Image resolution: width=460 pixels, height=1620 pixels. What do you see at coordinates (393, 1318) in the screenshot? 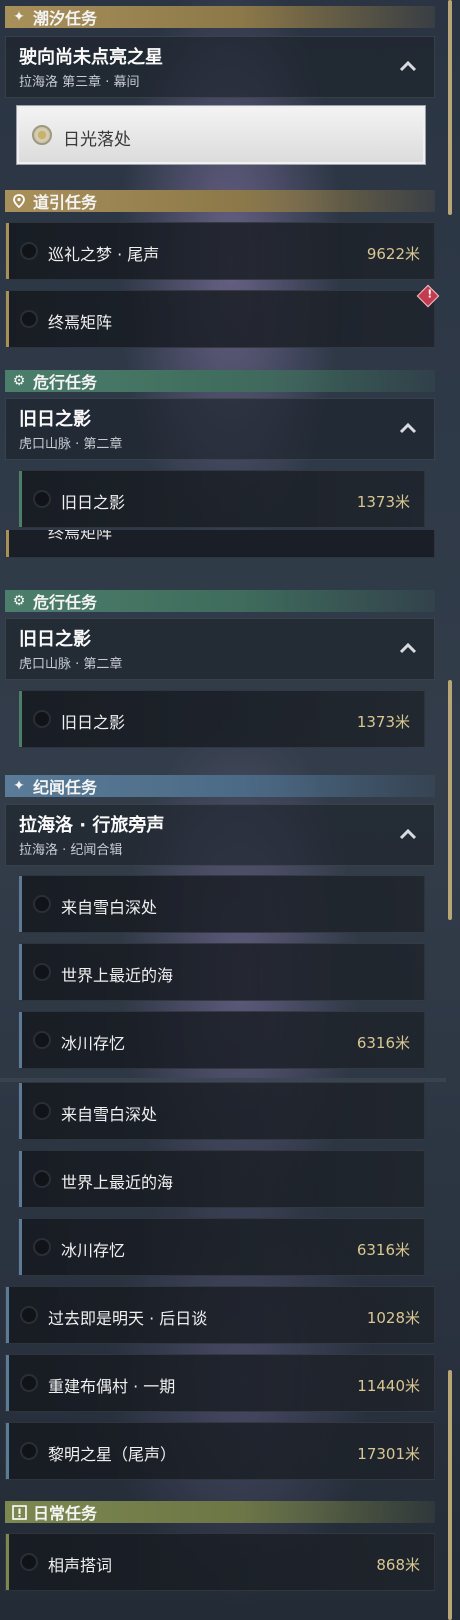
I see `quest-distance: 1028米` at bounding box center [393, 1318].